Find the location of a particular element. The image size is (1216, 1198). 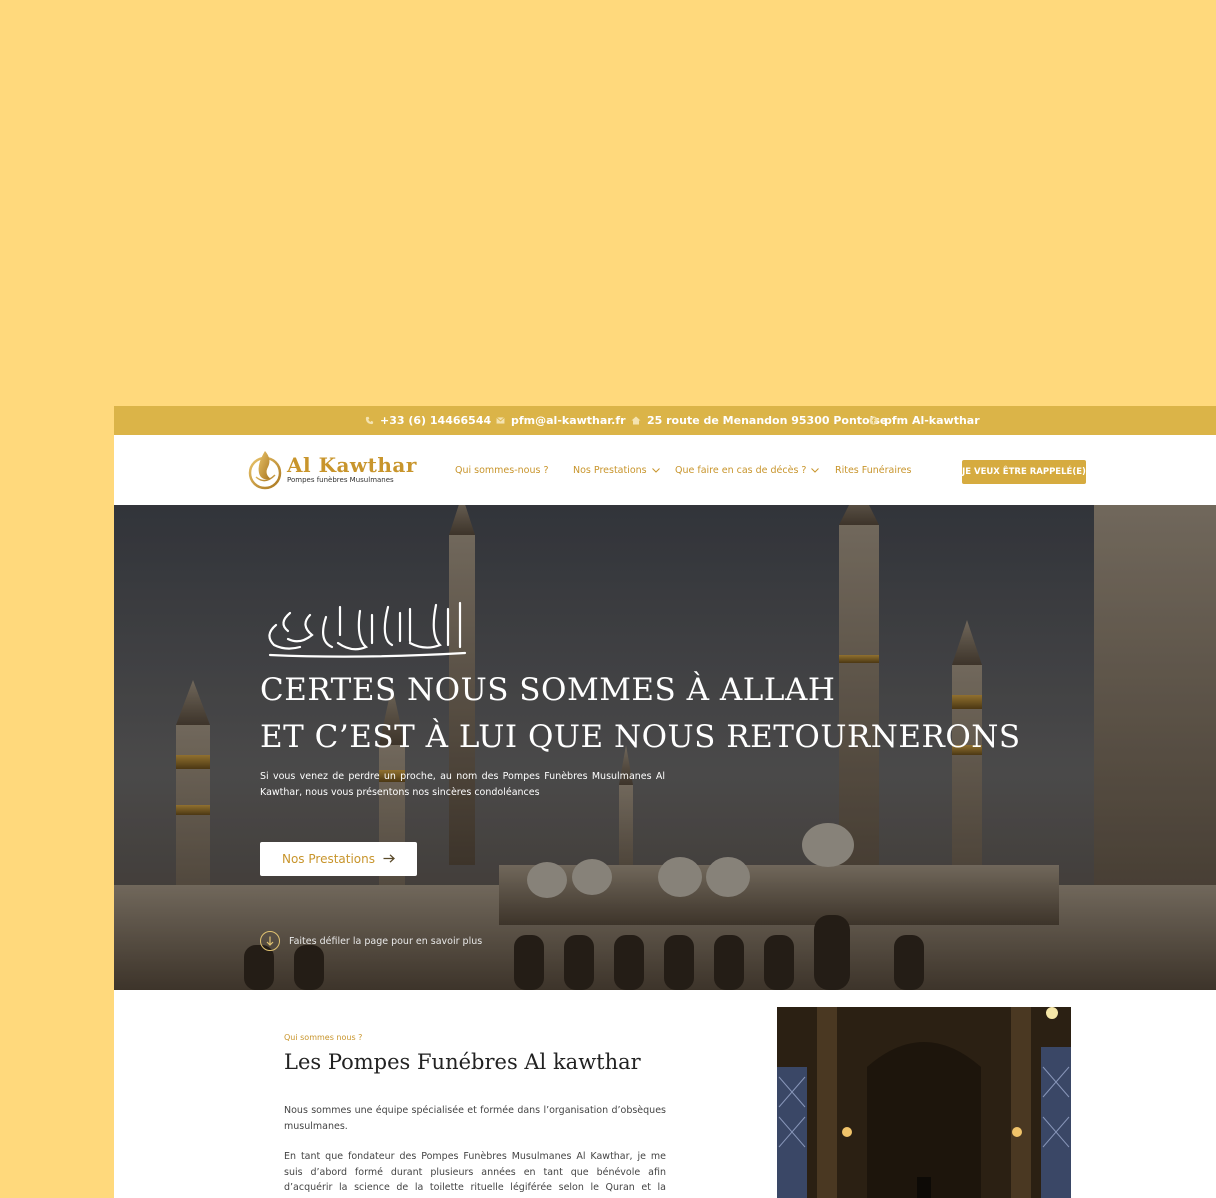

facebook-contact: pfm Al-kawthar is located at coordinates (924, 420).